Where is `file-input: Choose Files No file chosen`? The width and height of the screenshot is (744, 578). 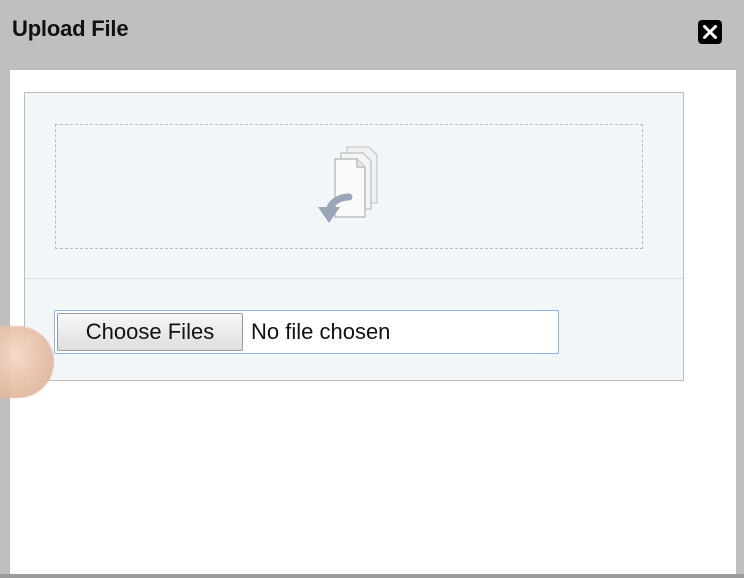 file-input: Choose Files No file chosen is located at coordinates (306, 332).